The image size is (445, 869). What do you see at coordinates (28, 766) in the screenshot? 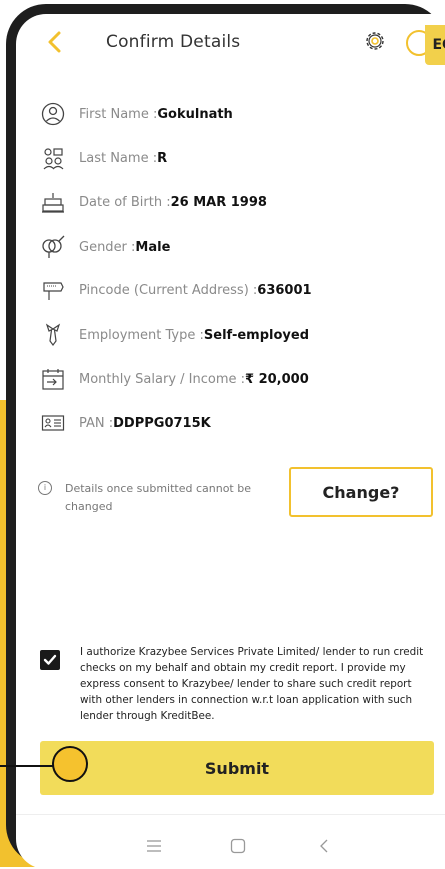
I see `tutorial-pointer-line` at bounding box center [28, 766].